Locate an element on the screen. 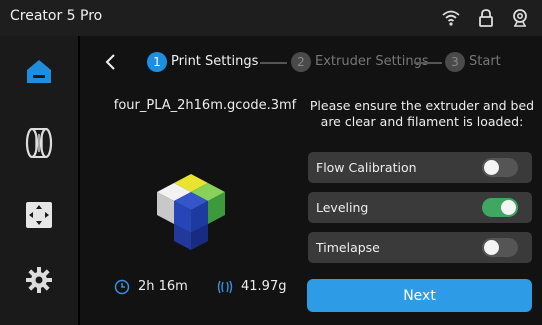  sidebar-item-home is located at coordinates (39, 71).